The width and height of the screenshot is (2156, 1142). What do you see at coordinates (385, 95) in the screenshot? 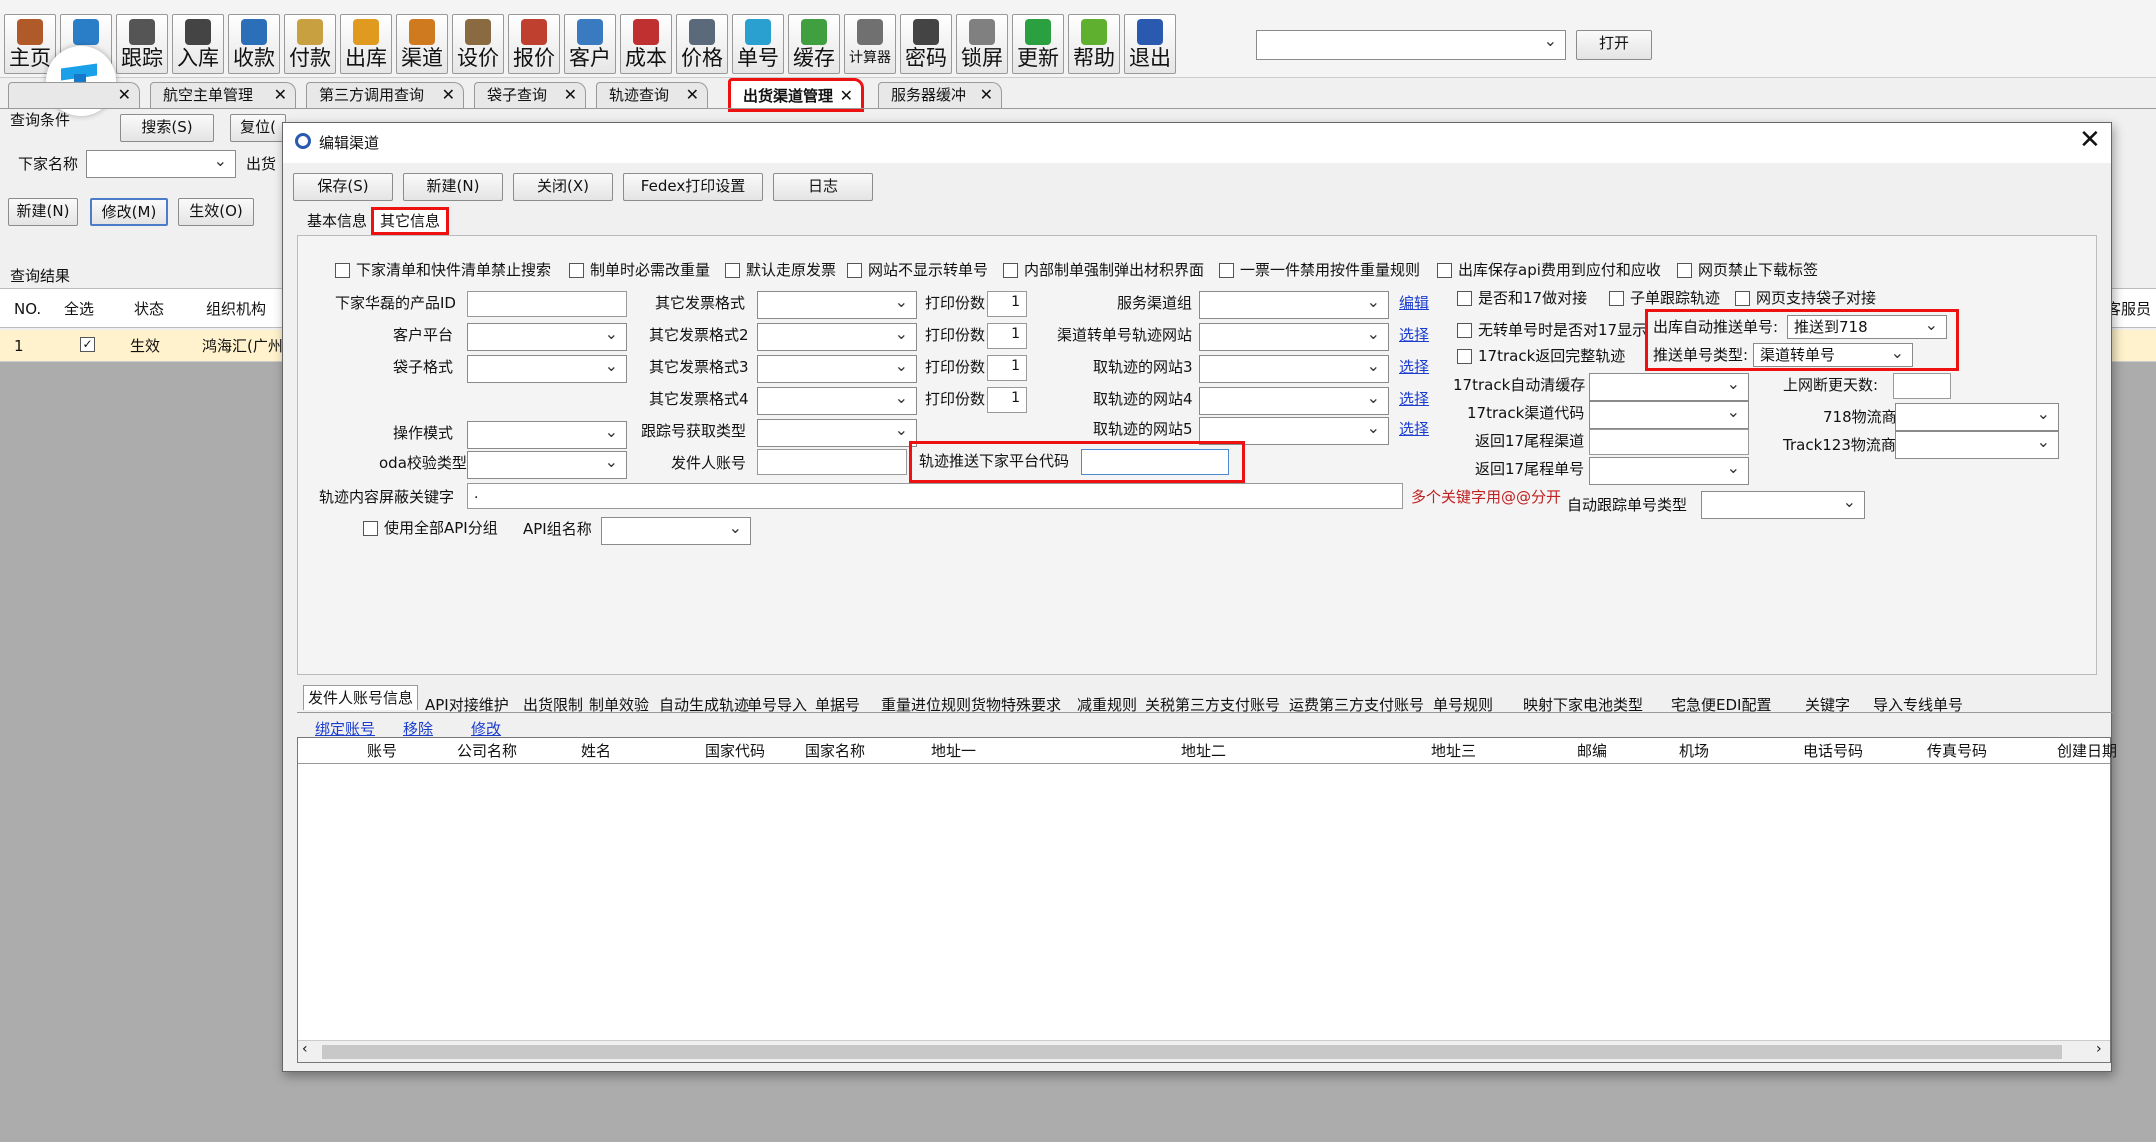
I see `tab-third-party-query: 第三方调用查询 ✕` at bounding box center [385, 95].